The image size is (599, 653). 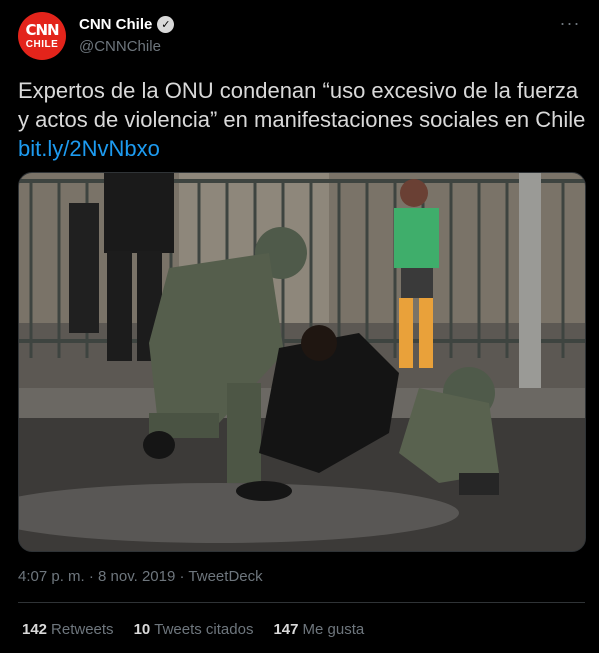 I want to click on display-name: CNN Chile, so click(x=115, y=24).